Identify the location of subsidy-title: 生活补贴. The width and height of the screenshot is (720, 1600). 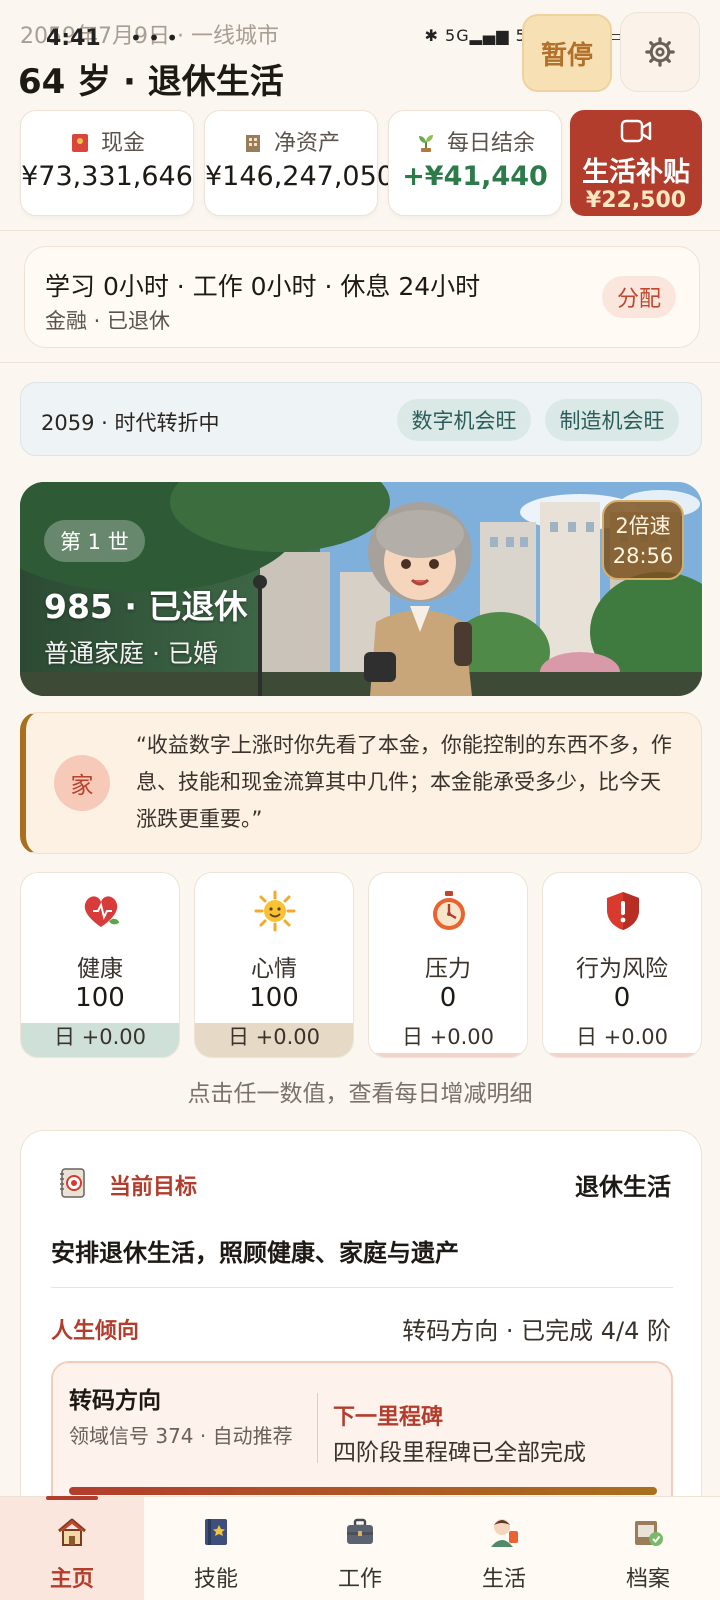
(636, 172).